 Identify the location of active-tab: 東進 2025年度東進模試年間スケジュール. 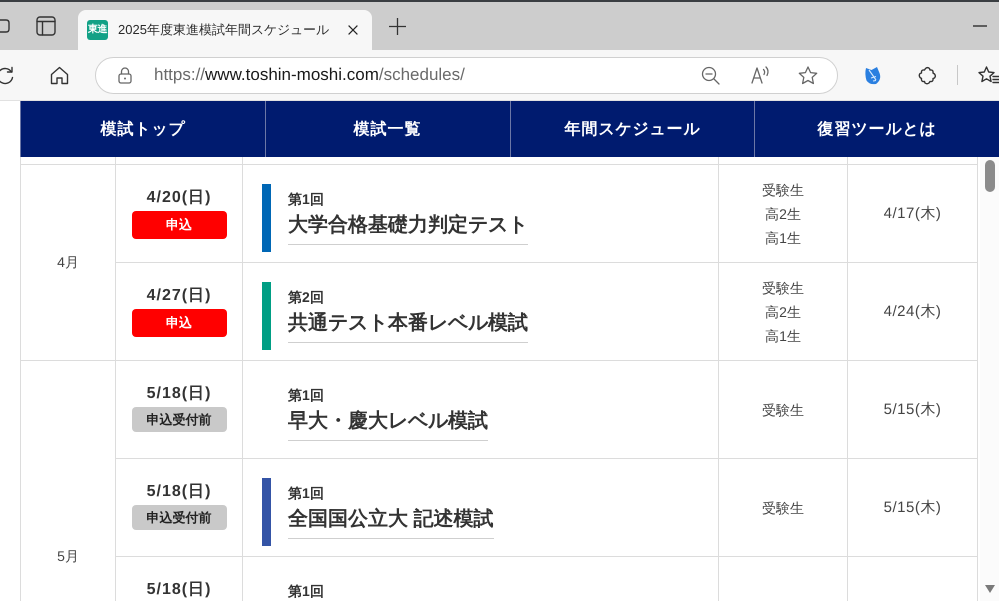
(225, 30).